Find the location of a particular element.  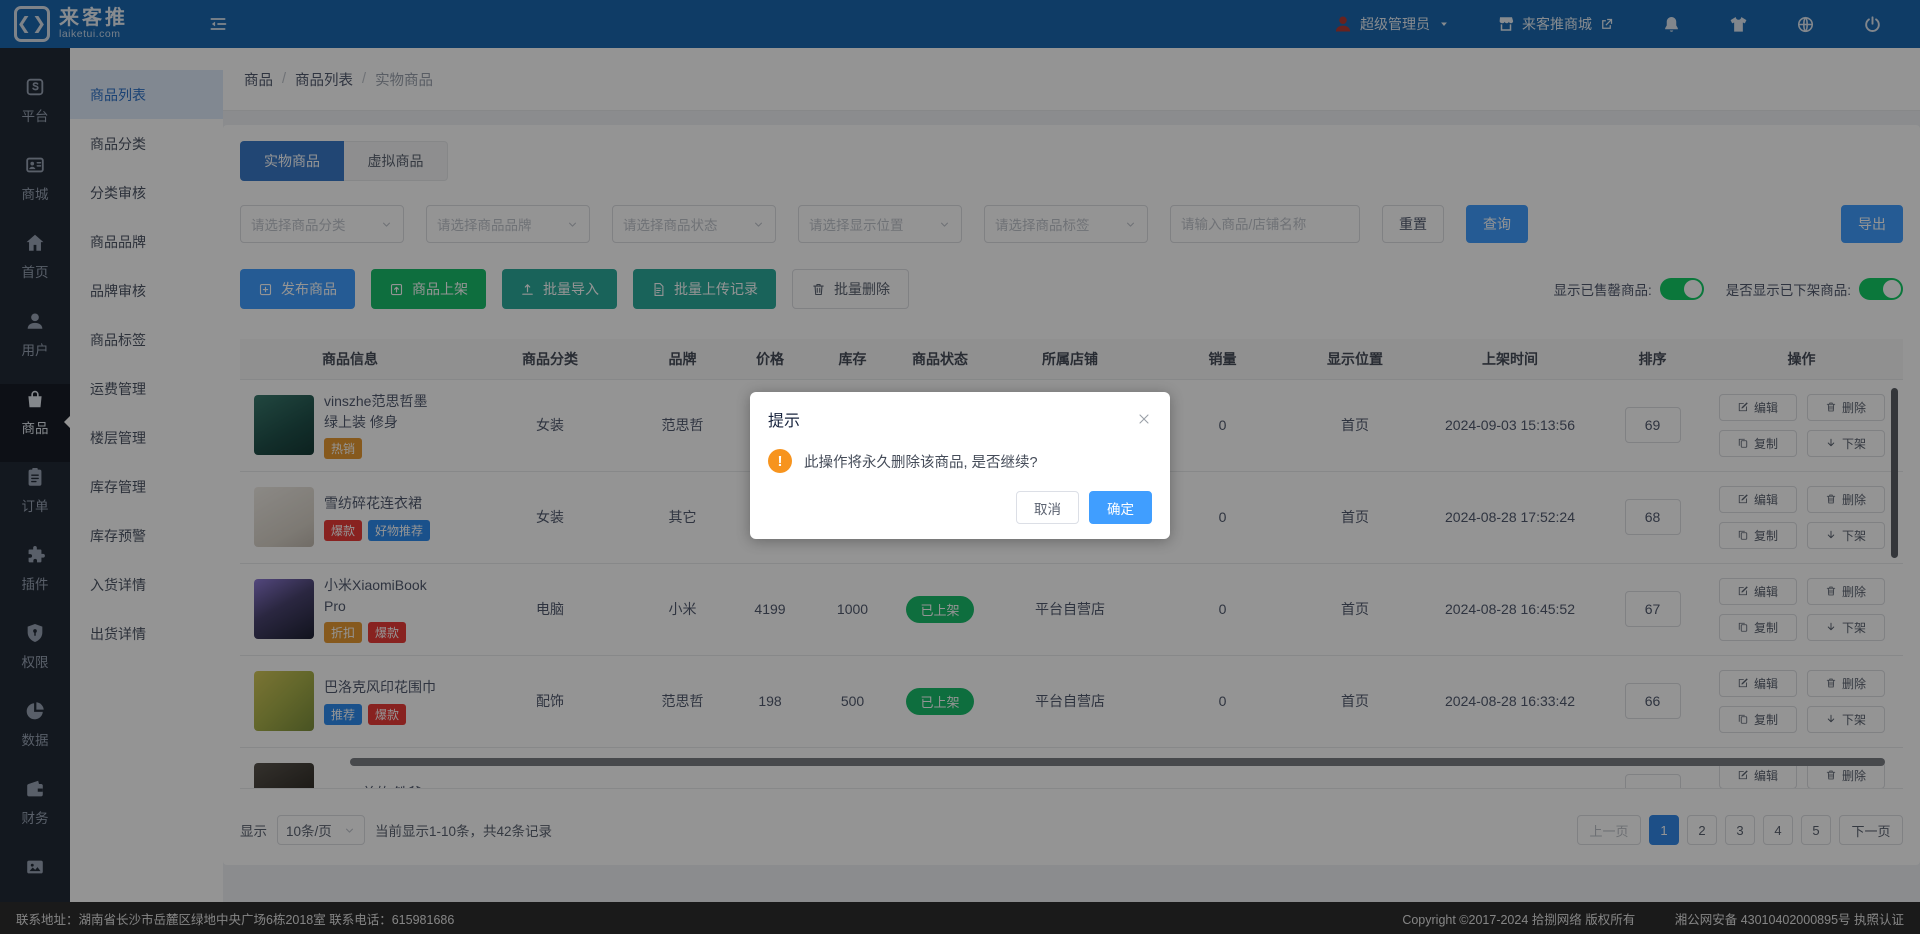

cancel-button: 取消 is located at coordinates (1047, 507).